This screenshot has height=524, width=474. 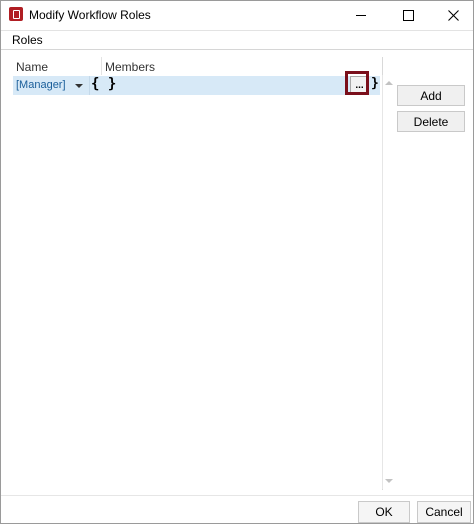 I want to click on window-title: Modify Workflow Roles, so click(x=90, y=15).